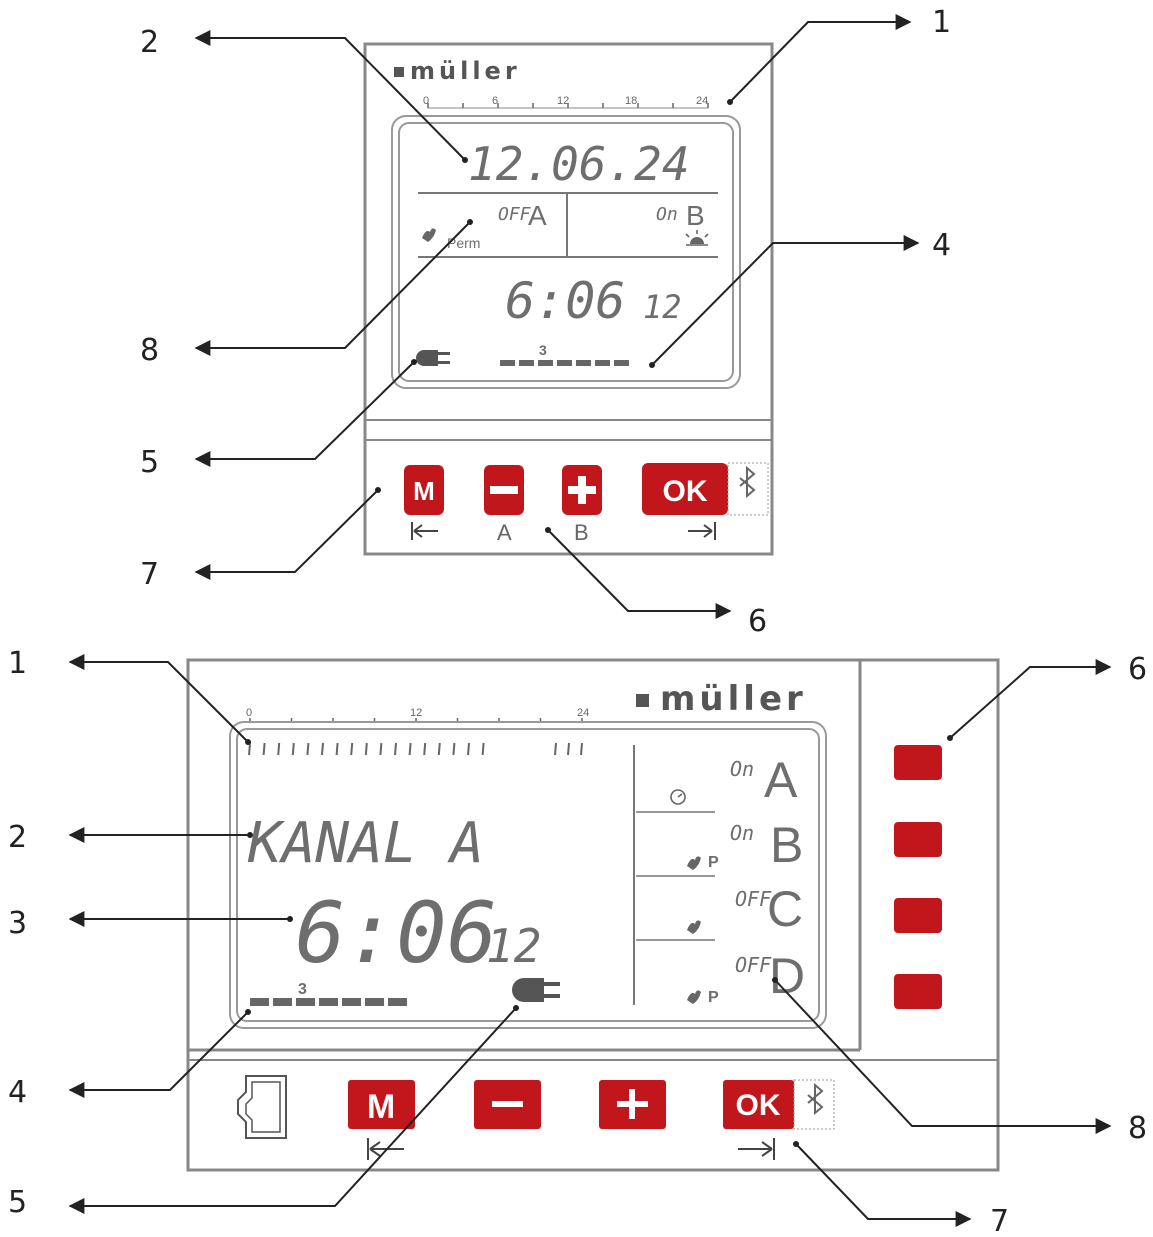 The width and height of the screenshot is (1153, 1237). I want to click on channel-b-state: On, so click(667, 214).